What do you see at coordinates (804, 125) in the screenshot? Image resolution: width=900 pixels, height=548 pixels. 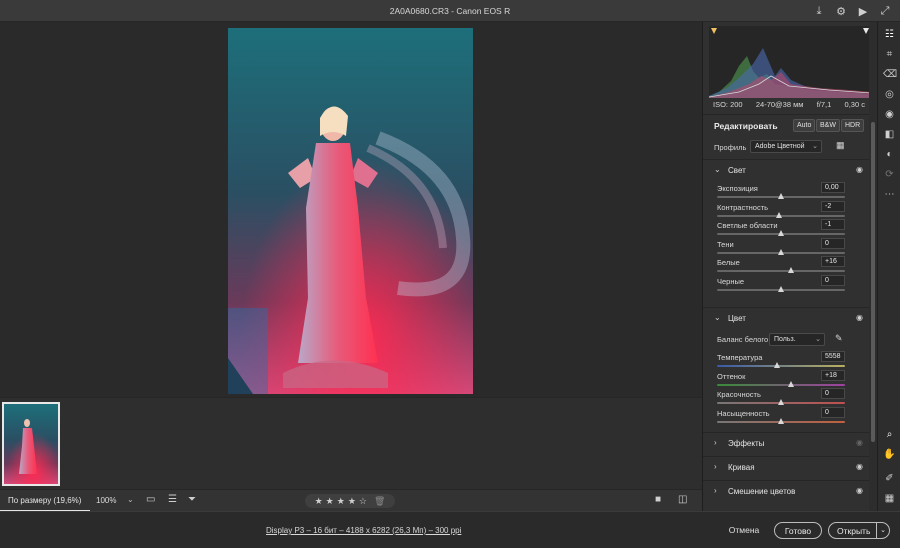 I see `auto-button: Auto` at bounding box center [804, 125].